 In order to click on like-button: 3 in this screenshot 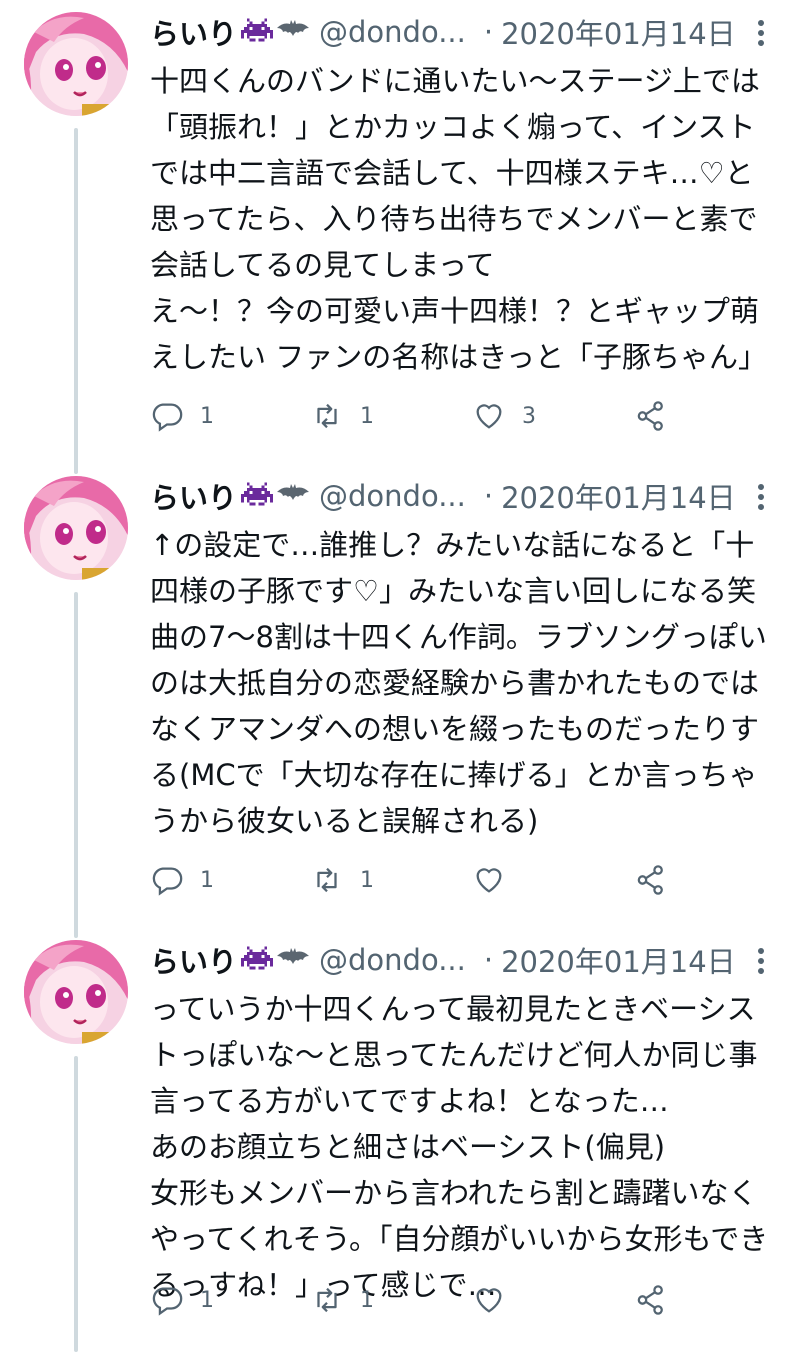, I will do `click(504, 416)`.